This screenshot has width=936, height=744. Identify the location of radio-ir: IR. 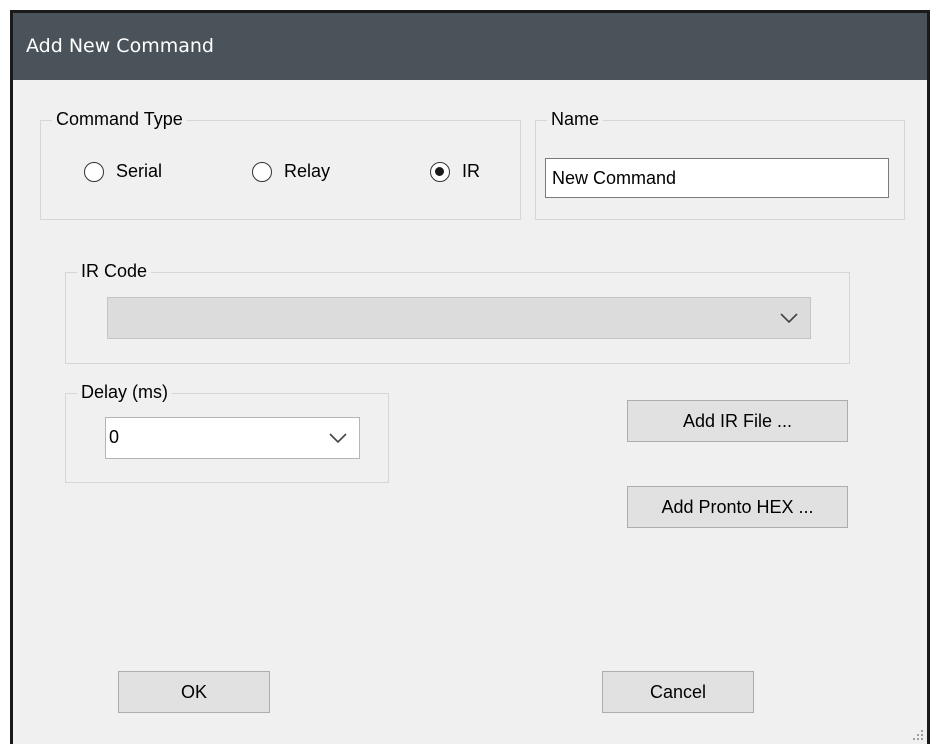
(455, 171).